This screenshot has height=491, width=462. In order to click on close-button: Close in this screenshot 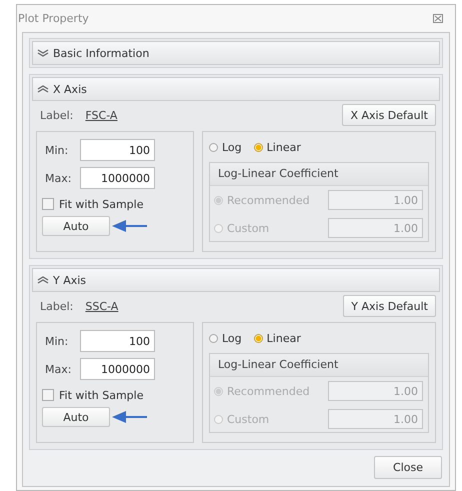, I will do `click(408, 467)`.